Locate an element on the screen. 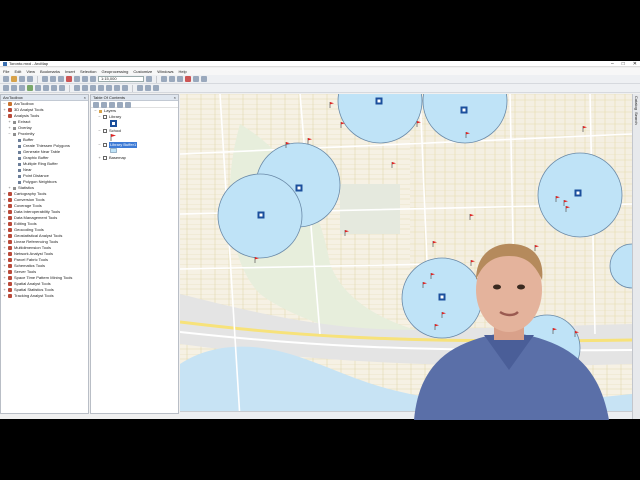  table-of-contents-icon is located at coordinates (164, 79).